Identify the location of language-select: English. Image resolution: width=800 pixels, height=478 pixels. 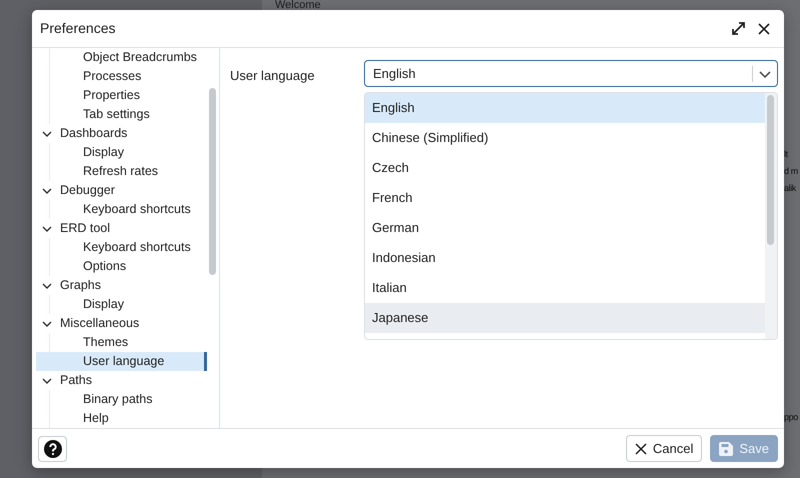
(571, 73).